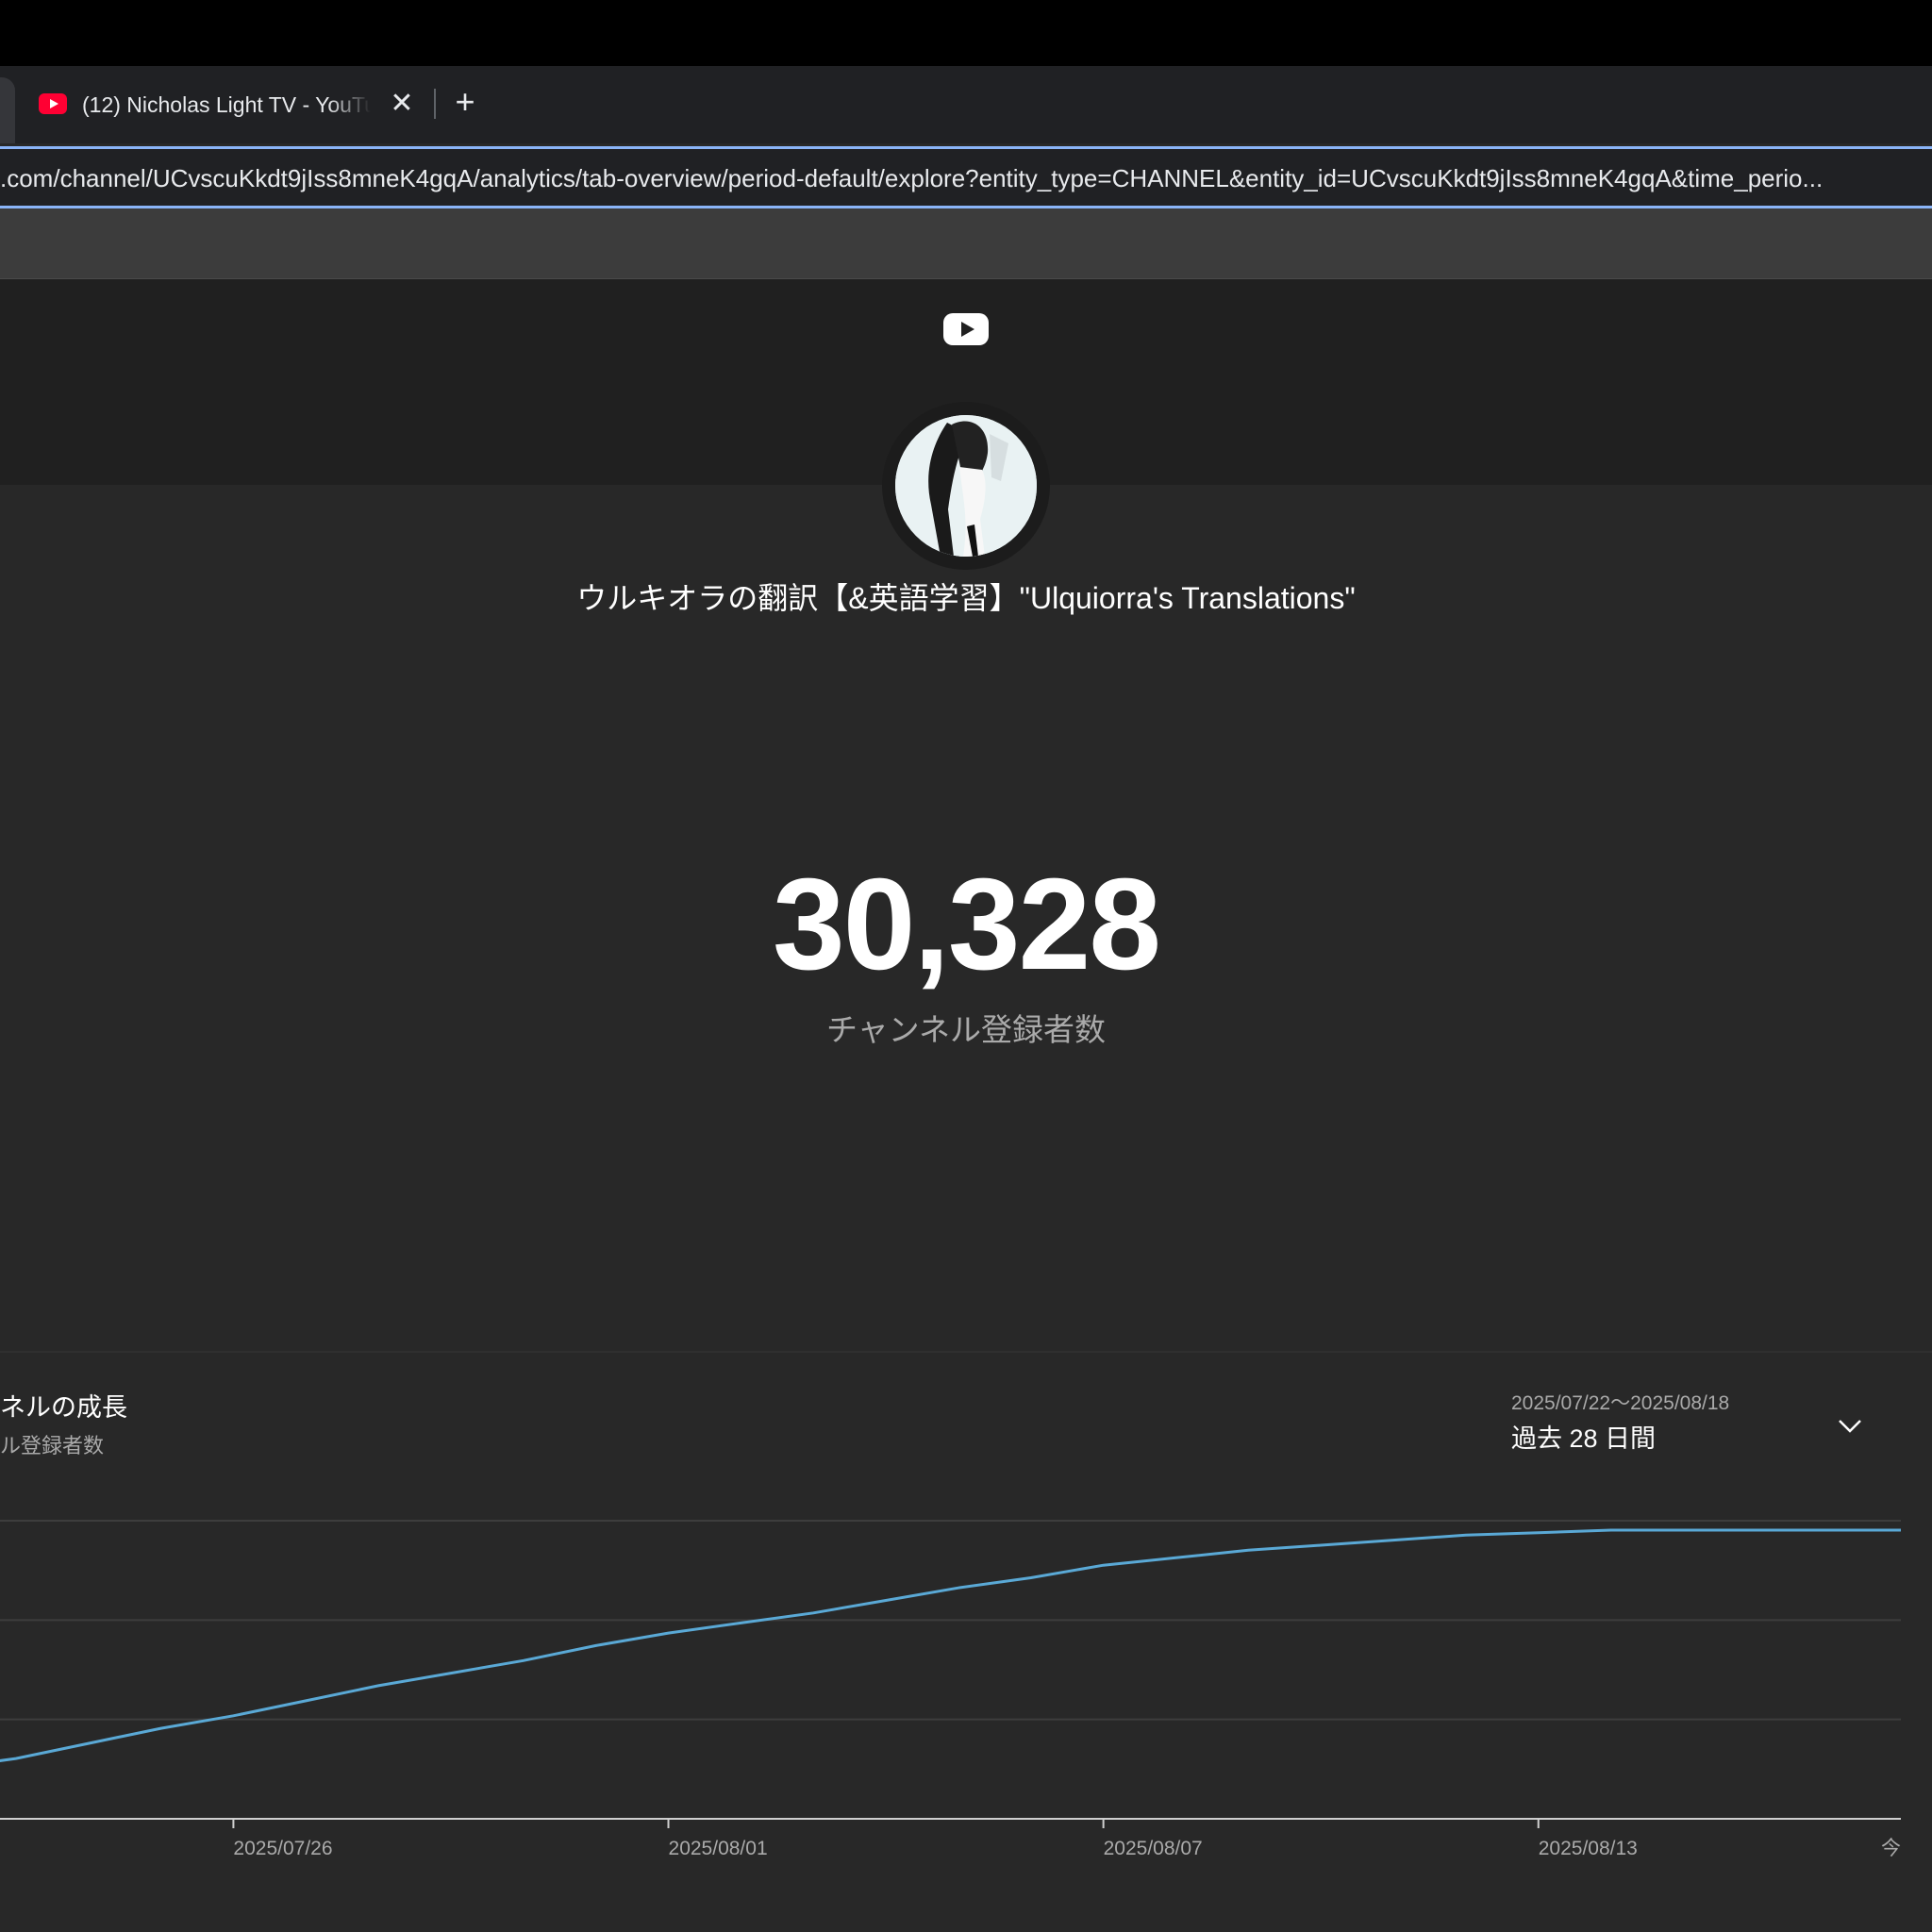  Describe the element at coordinates (435, 104) in the screenshot. I see `tab-separator` at that location.